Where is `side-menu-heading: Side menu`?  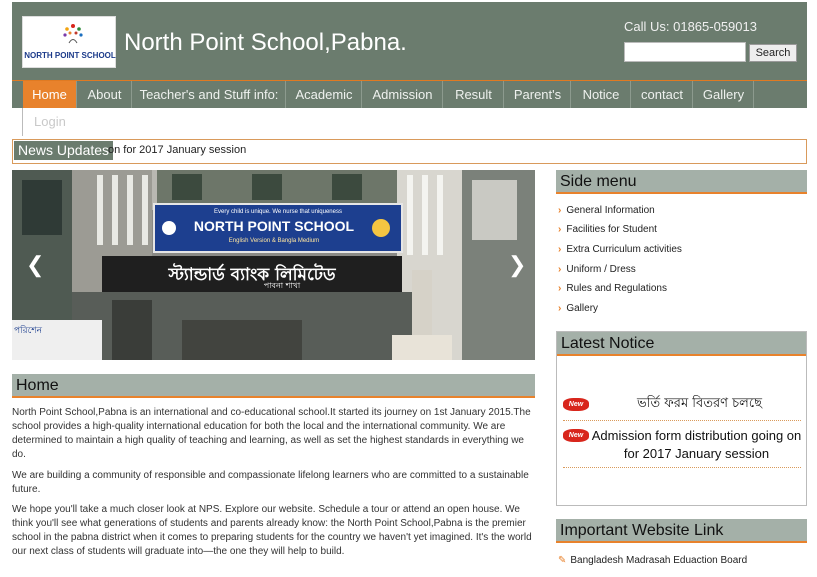
side-menu-heading: Side menu is located at coordinates (681, 182).